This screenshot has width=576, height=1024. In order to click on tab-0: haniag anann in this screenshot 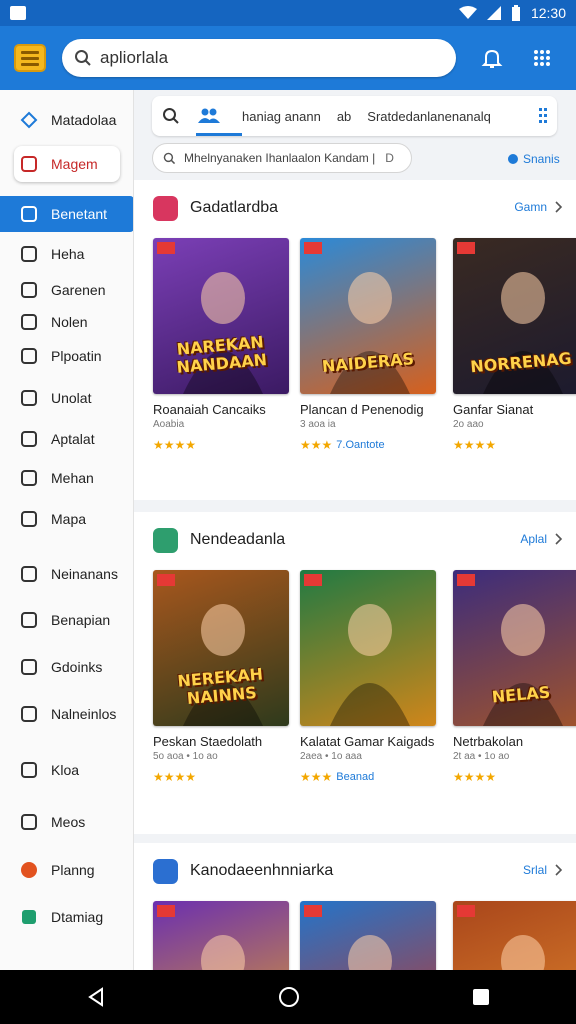, I will do `click(281, 116)`.